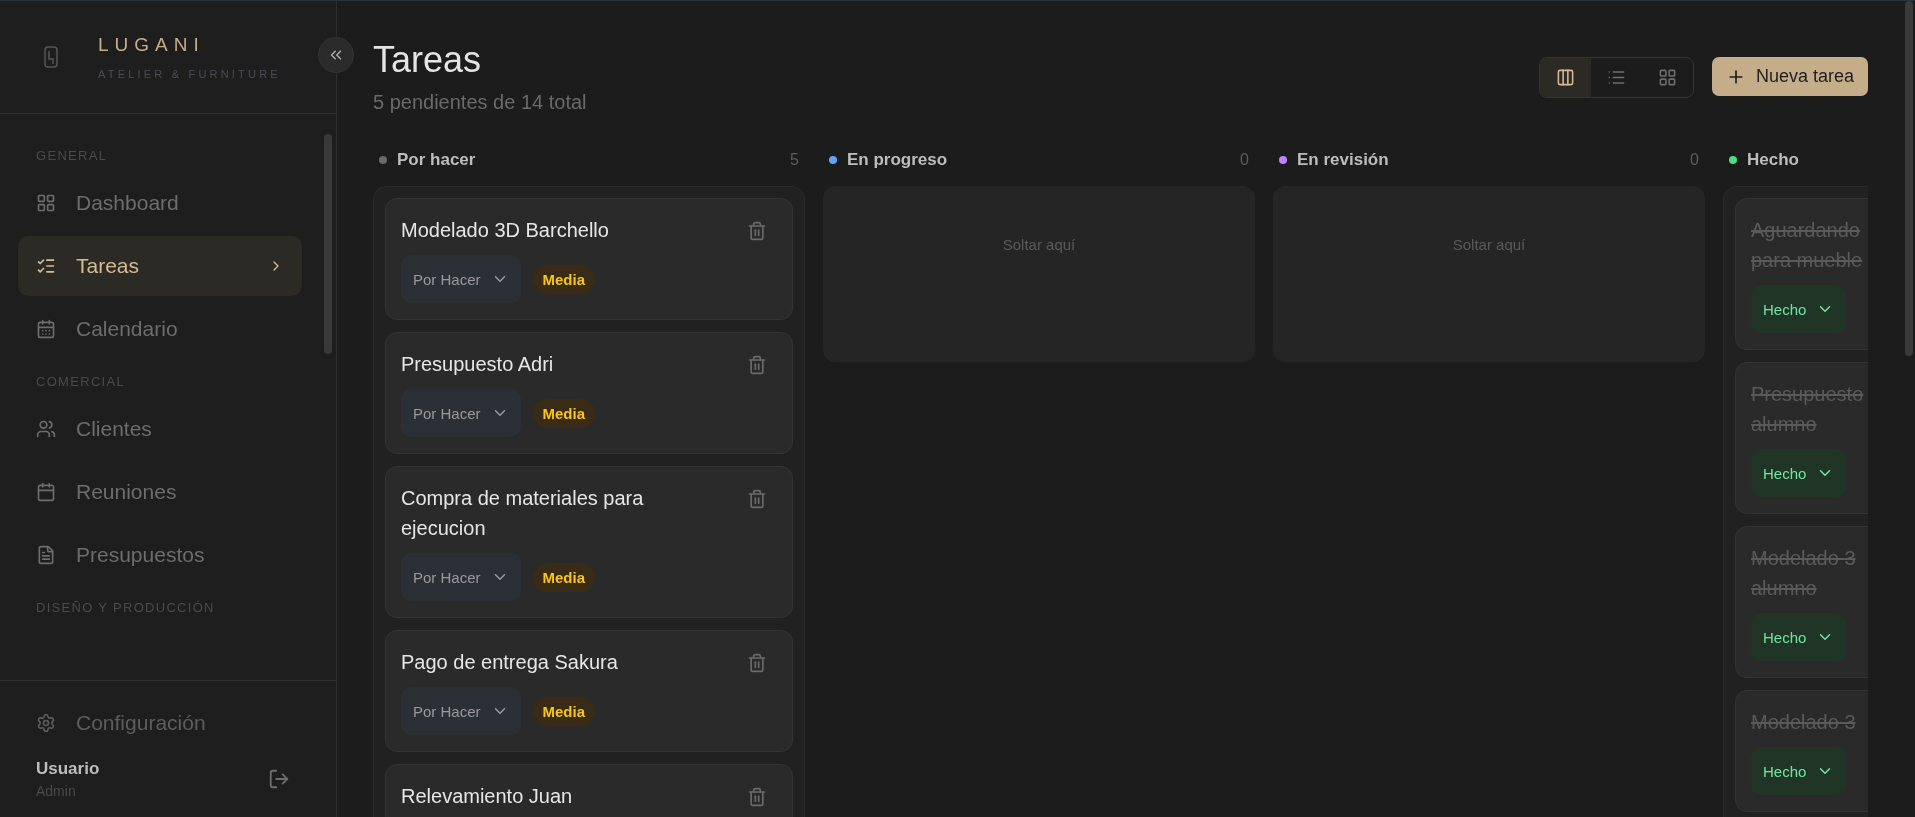  I want to click on column-count: 5, so click(794, 160).